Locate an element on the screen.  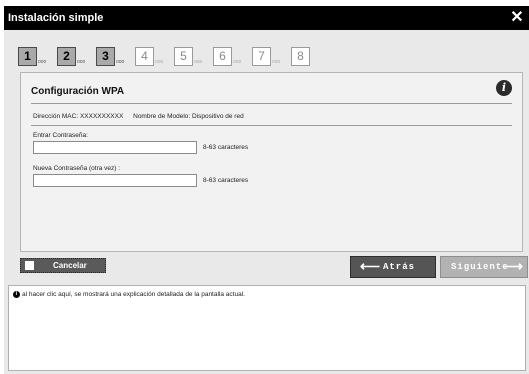
next-button: Siguiente ⟶ is located at coordinates (484, 267).